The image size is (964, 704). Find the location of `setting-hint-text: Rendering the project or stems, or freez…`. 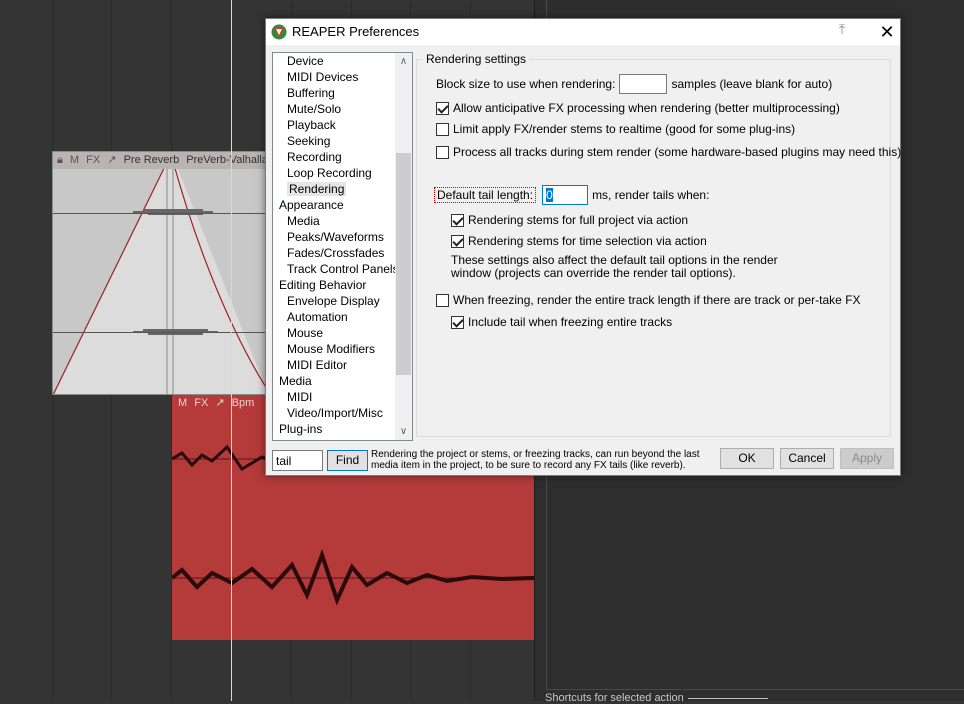

setting-hint-text: Rendering the project or stems, or freez… is located at coordinates (535, 460).